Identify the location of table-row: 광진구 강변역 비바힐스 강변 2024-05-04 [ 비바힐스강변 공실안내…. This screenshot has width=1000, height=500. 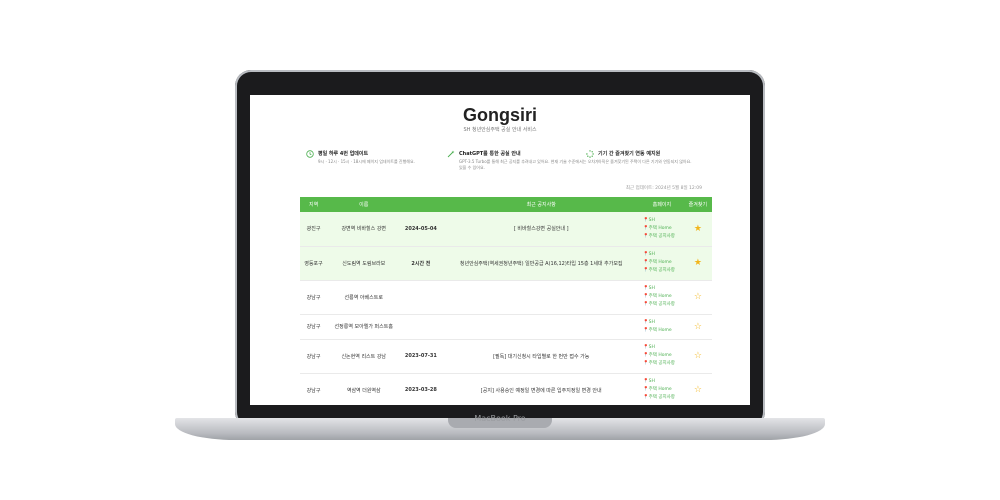
(506, 229).